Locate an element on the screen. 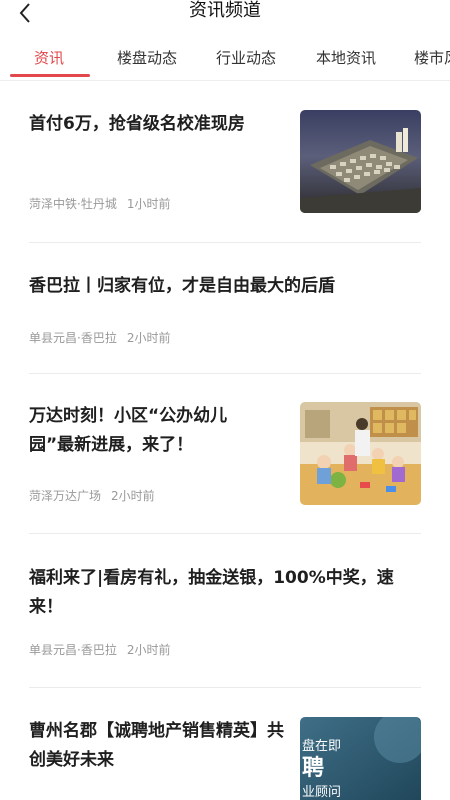  list-item: 福利来了|看房有礼，抽金送银，100%中奖，速来！ 单县元昌·香巴拉 2小时前 is located at coordinates (225, 614).